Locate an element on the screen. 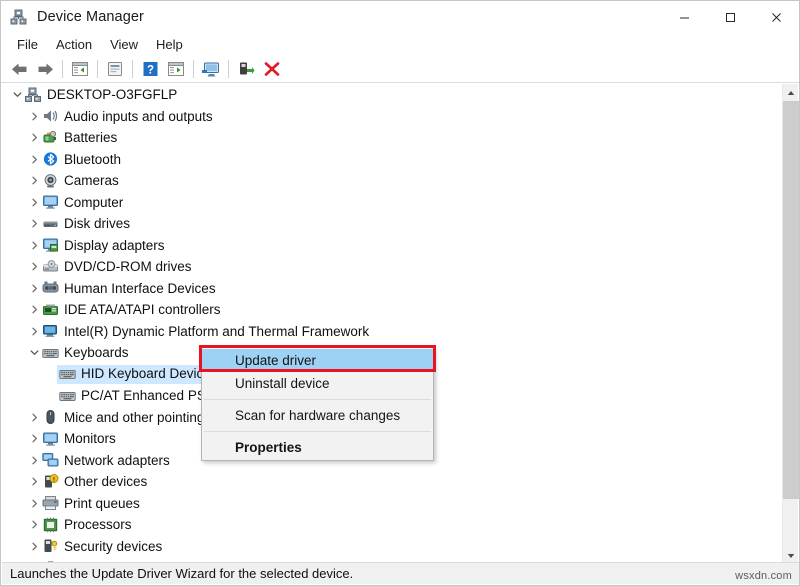 The width and height of the screenshot is (800, 586). tree-item: Bluetooth is located at coordinates (393, 160).